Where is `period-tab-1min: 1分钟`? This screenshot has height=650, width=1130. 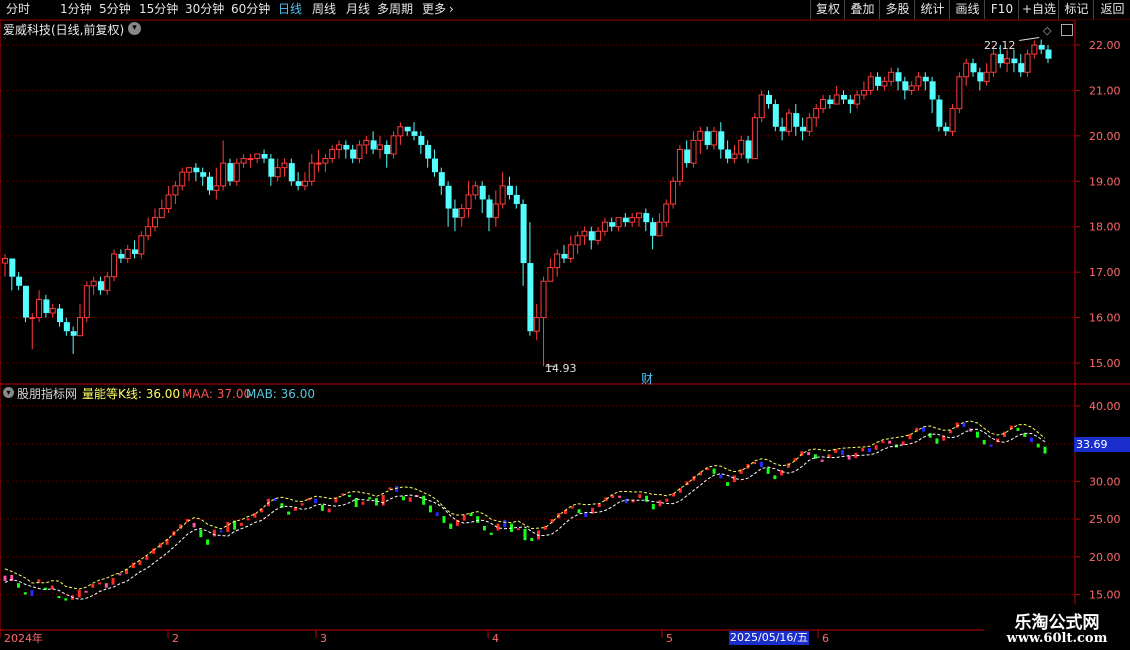 period-tab-1min: 1分钟 is located at coordinates (76, 9).